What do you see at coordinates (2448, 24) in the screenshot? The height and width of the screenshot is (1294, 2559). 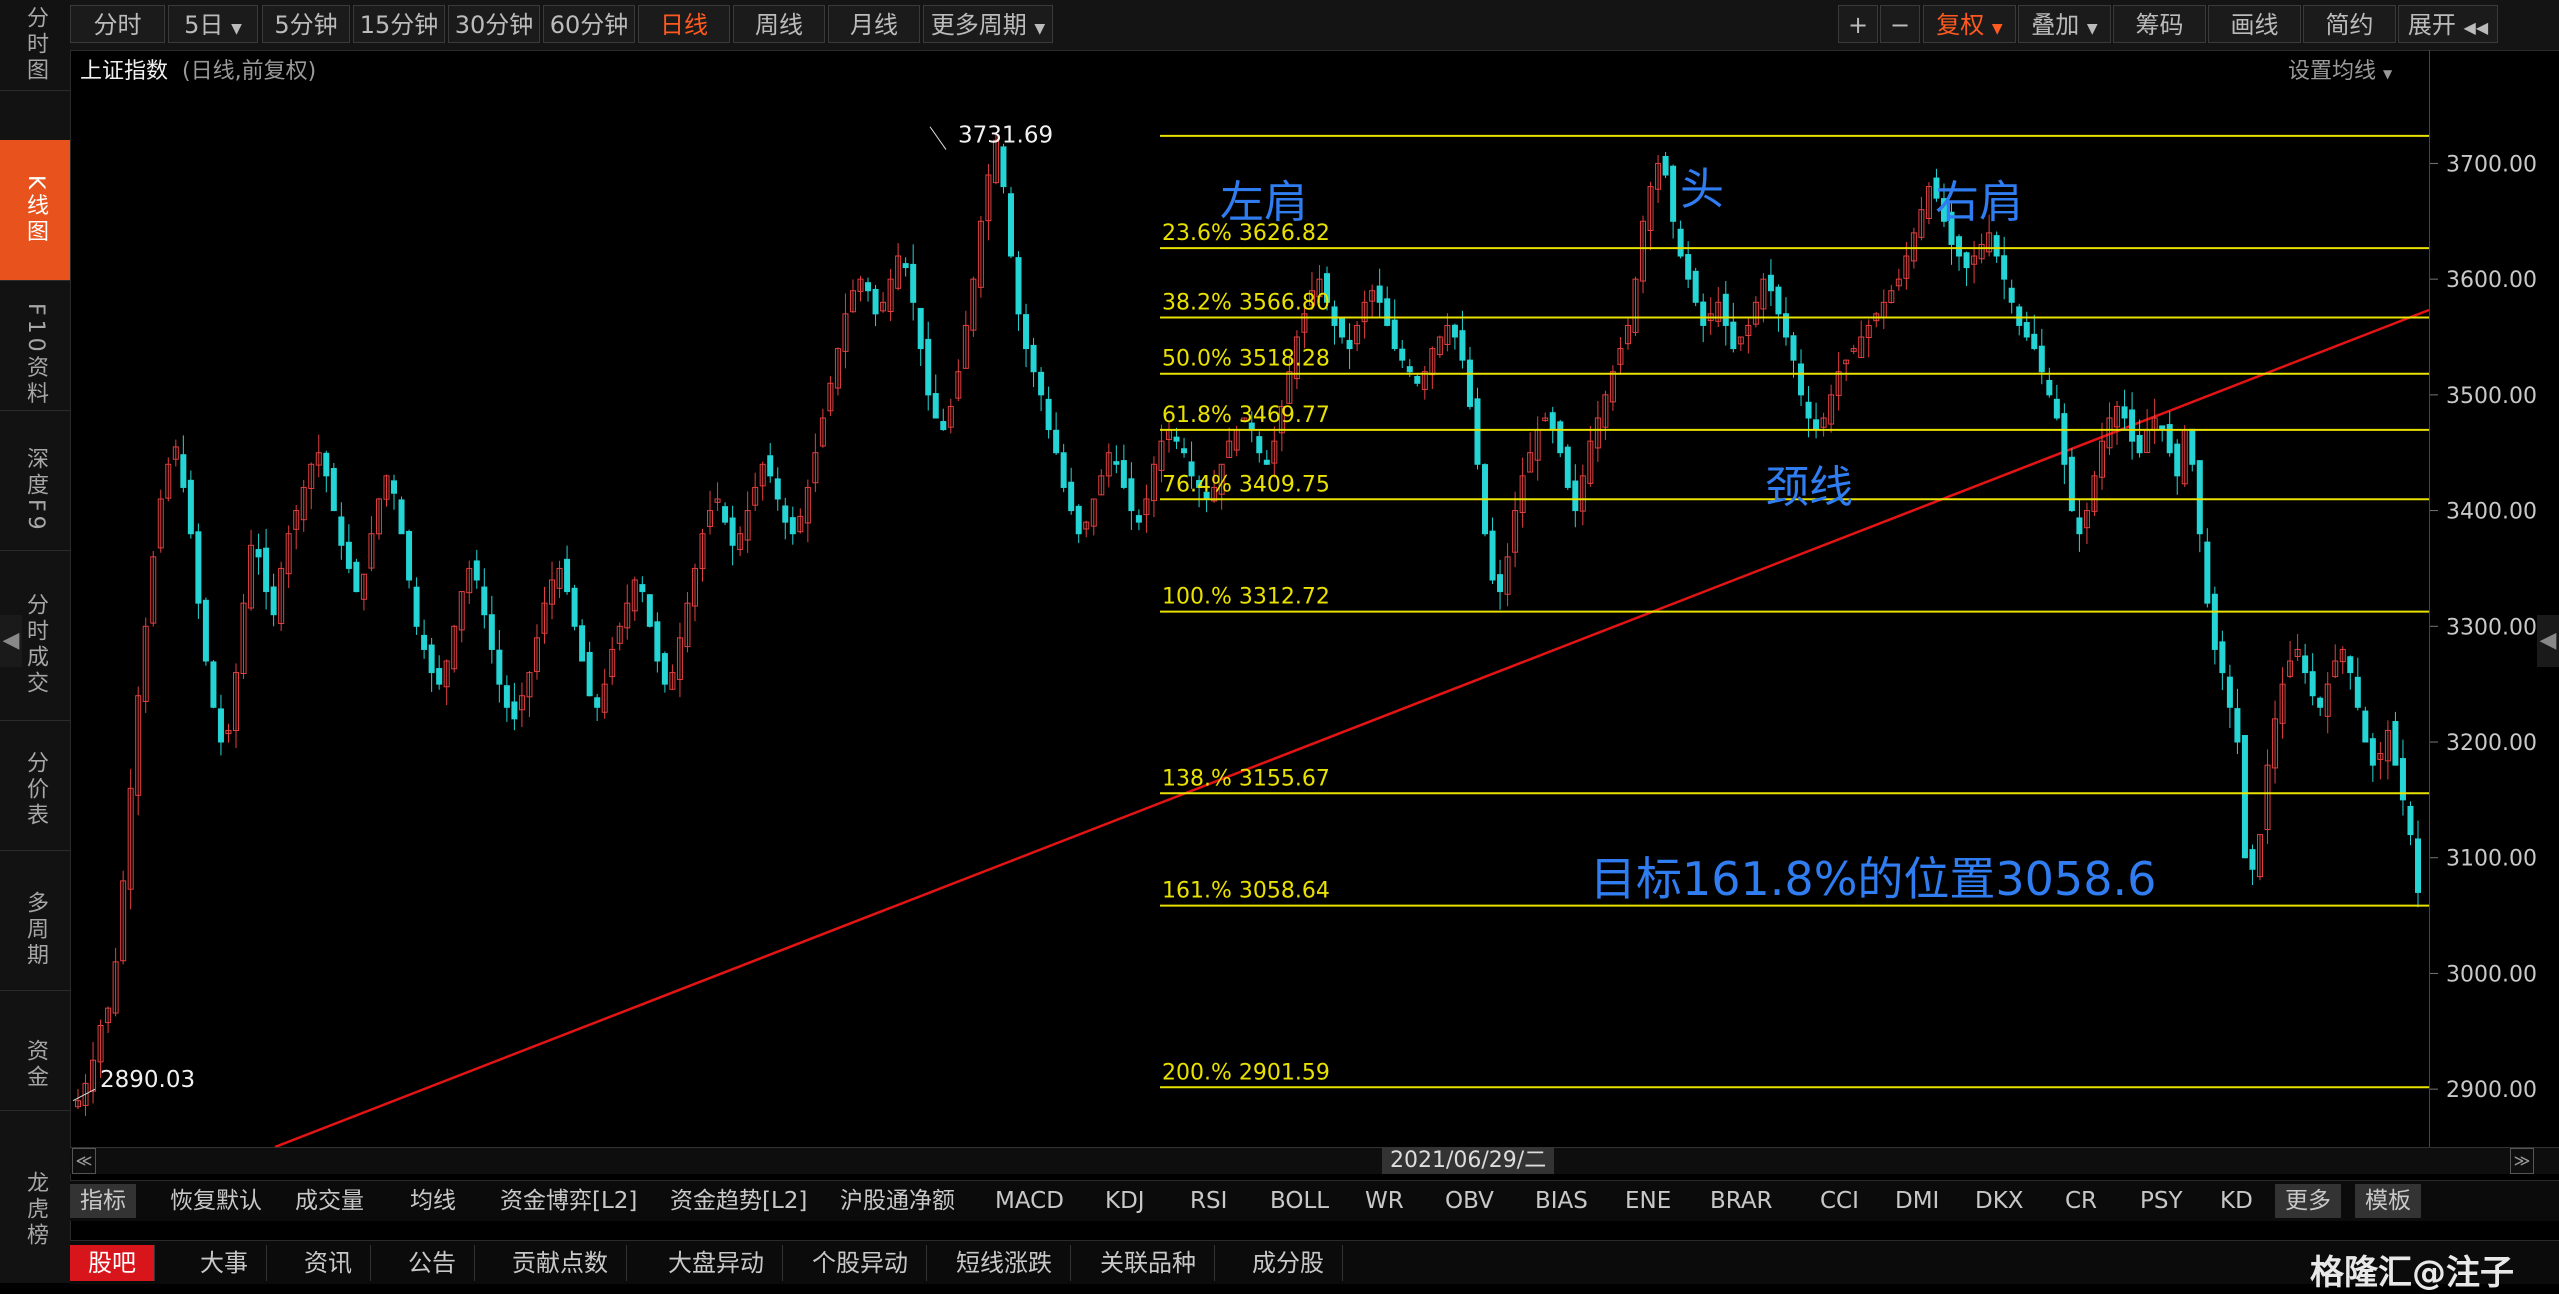 I see `expand-button: 展开 ◀◀` at bounding box center [2448, 24].